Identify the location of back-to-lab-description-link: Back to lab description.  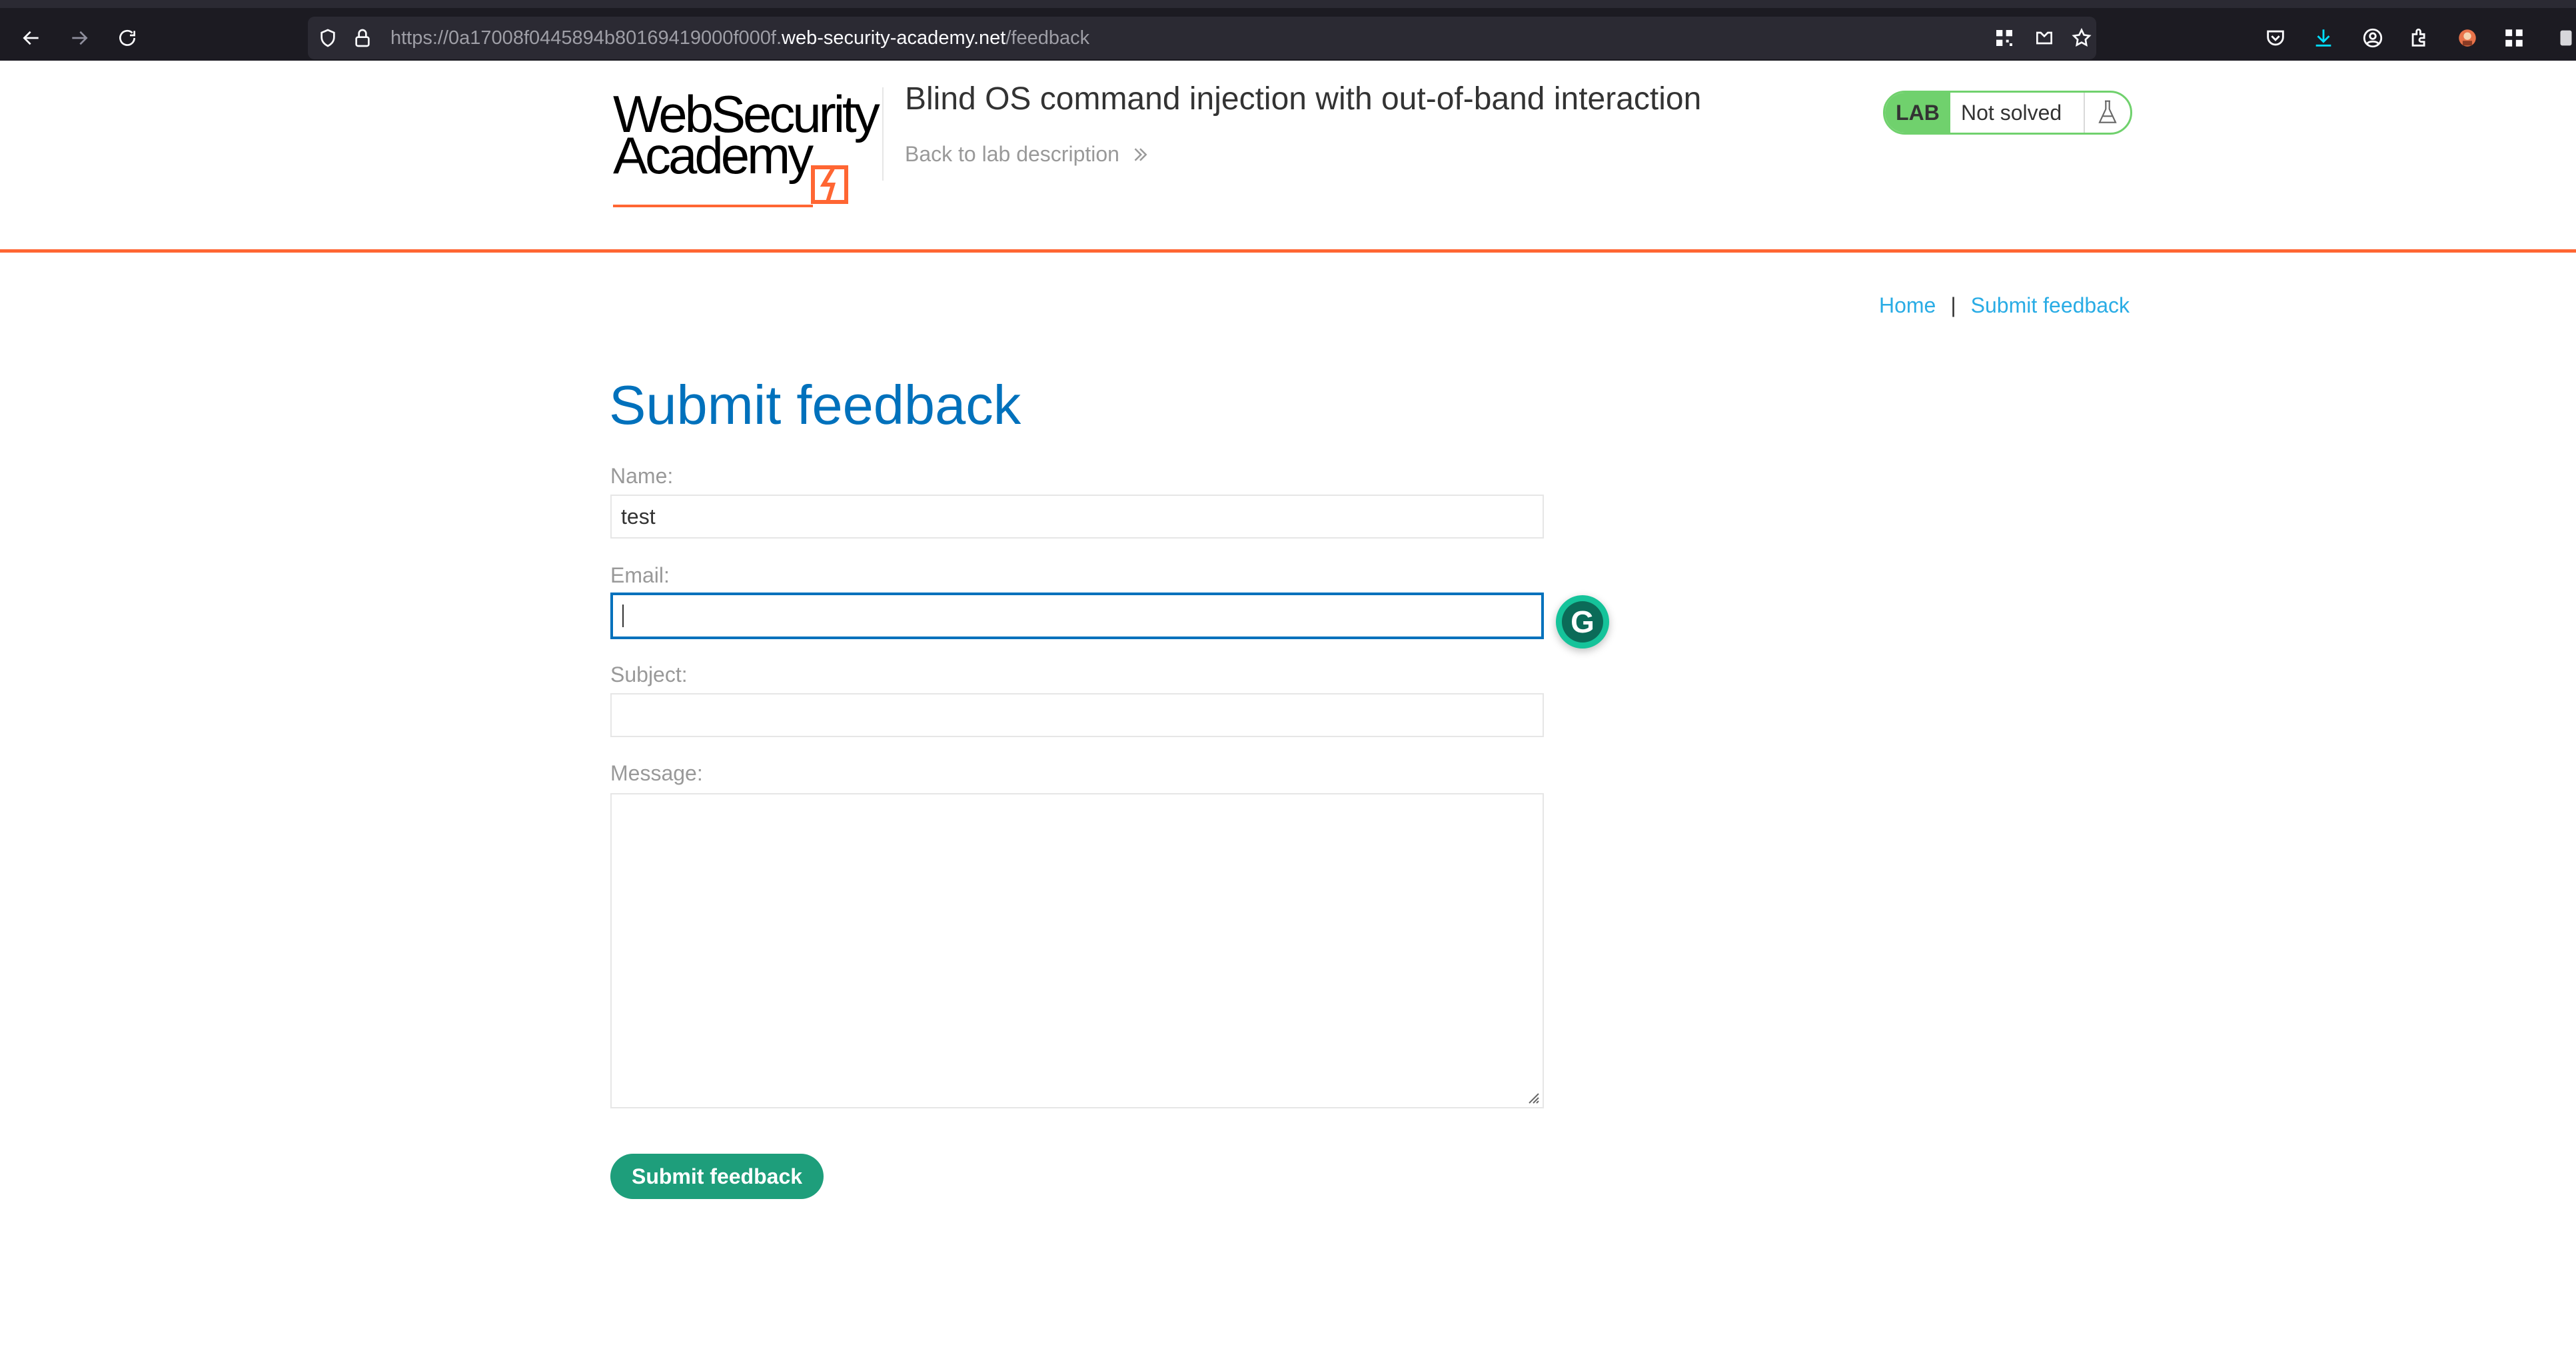
(1027, 154).